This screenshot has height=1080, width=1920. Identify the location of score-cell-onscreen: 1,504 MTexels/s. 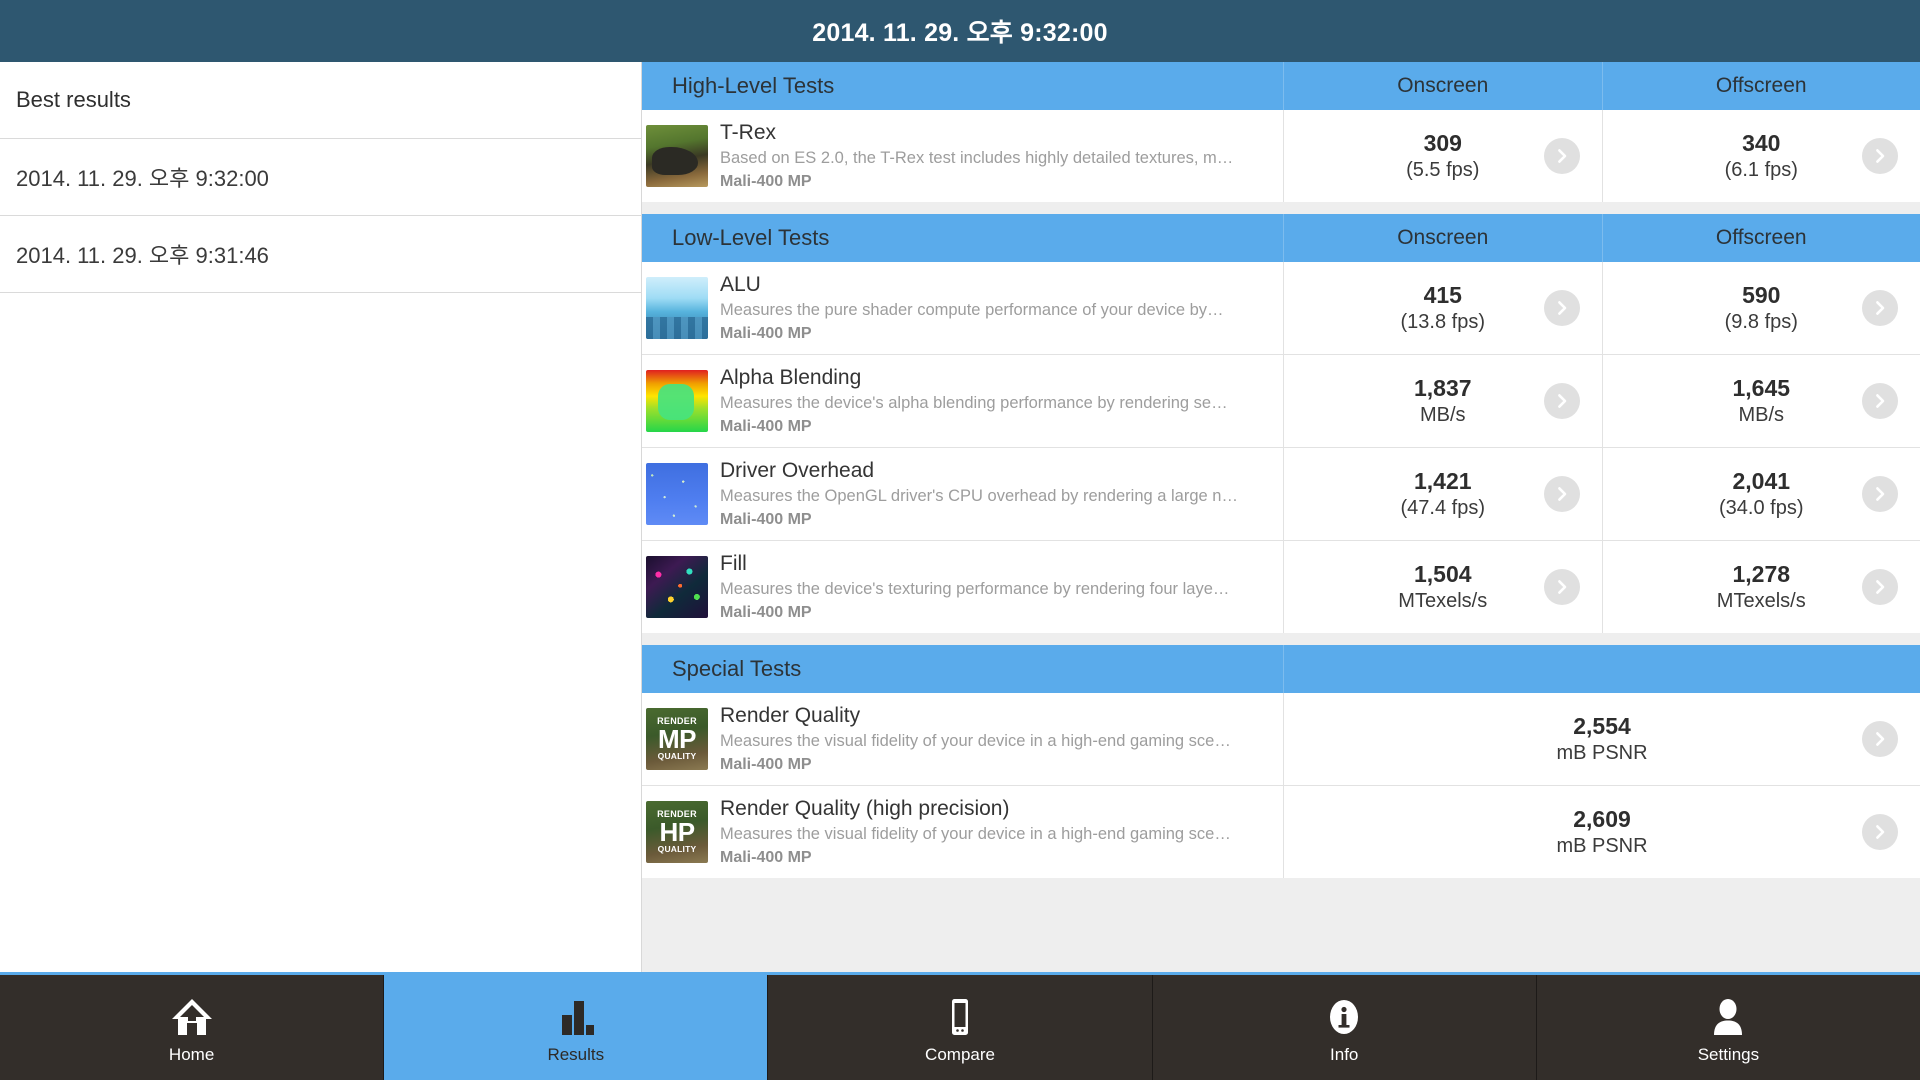
(1443, 587).